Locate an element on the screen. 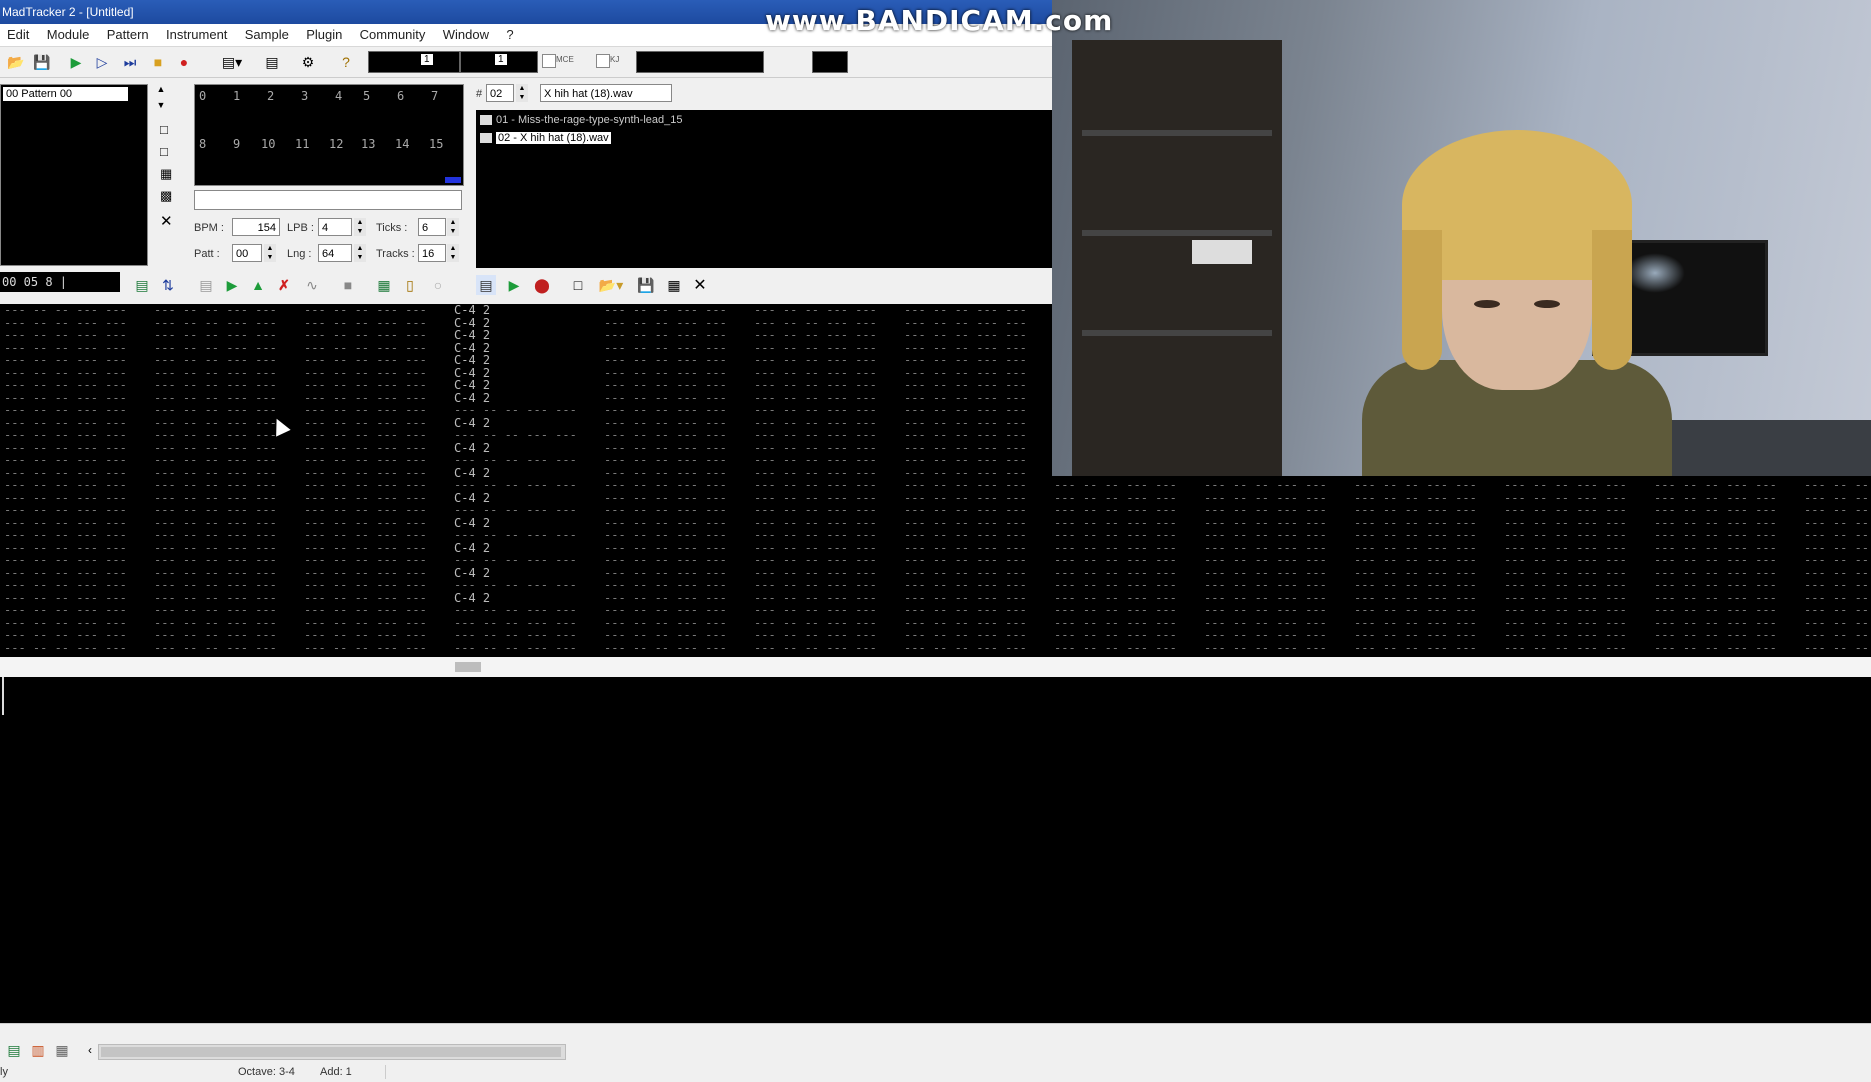 The height and width of the screenshot is (1082, 1871). menu-help: ? is located at coordinates (509, 35).